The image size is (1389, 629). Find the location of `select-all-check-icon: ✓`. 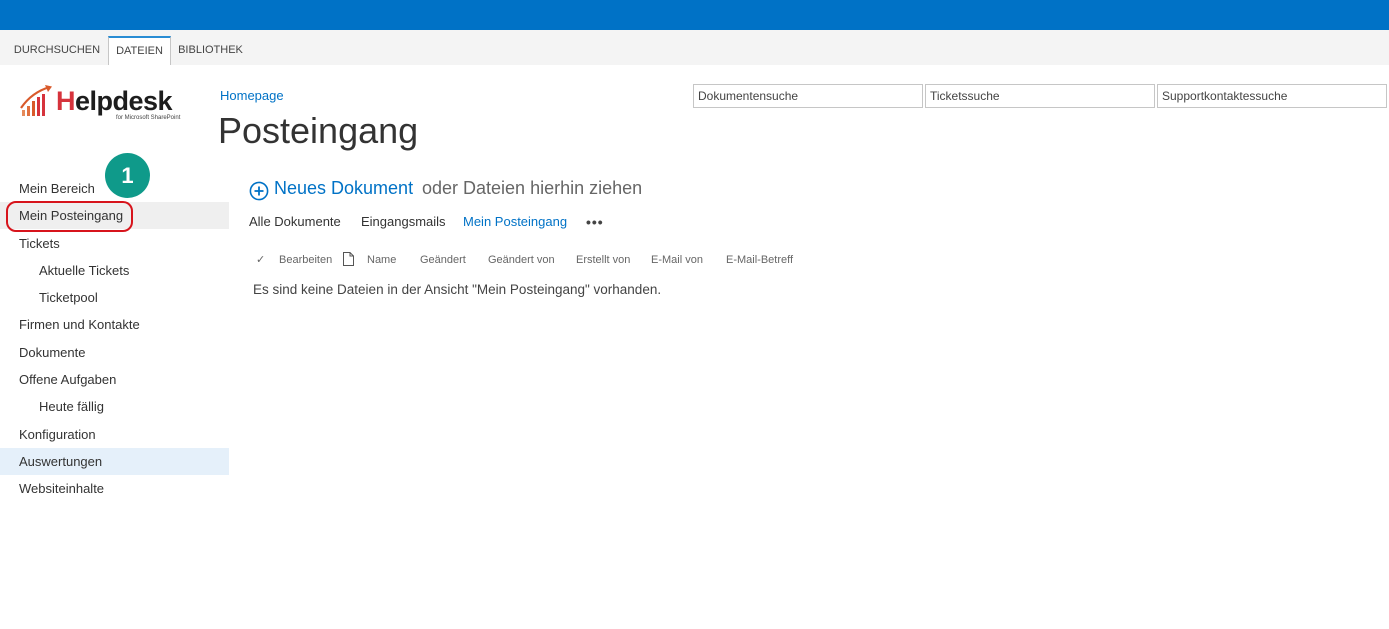

select-all-check-icon: ✓ is located at coordinates (260, 259).